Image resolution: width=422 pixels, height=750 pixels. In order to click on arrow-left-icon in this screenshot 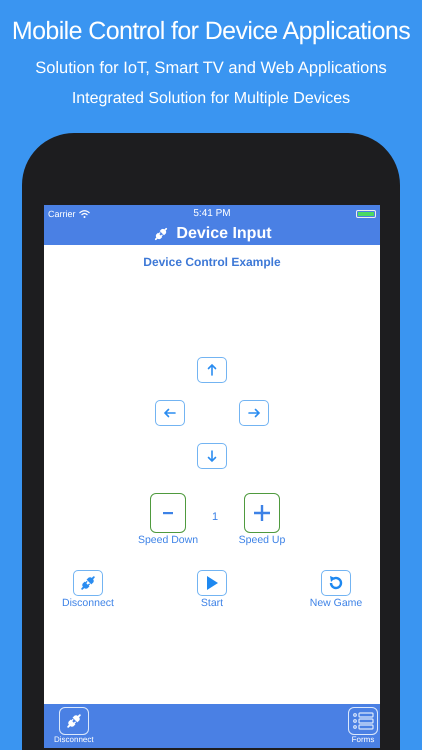, I will do `click(170, 413)`.